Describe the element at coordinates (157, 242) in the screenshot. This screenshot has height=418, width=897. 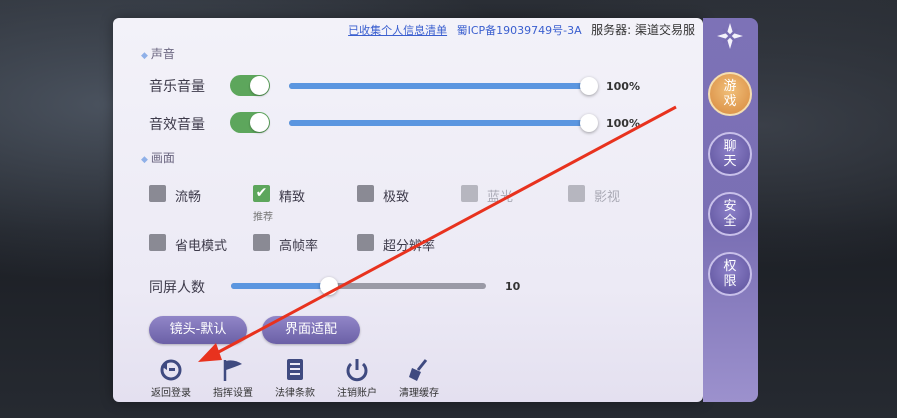
I see `power-save-checkbox` at that location.